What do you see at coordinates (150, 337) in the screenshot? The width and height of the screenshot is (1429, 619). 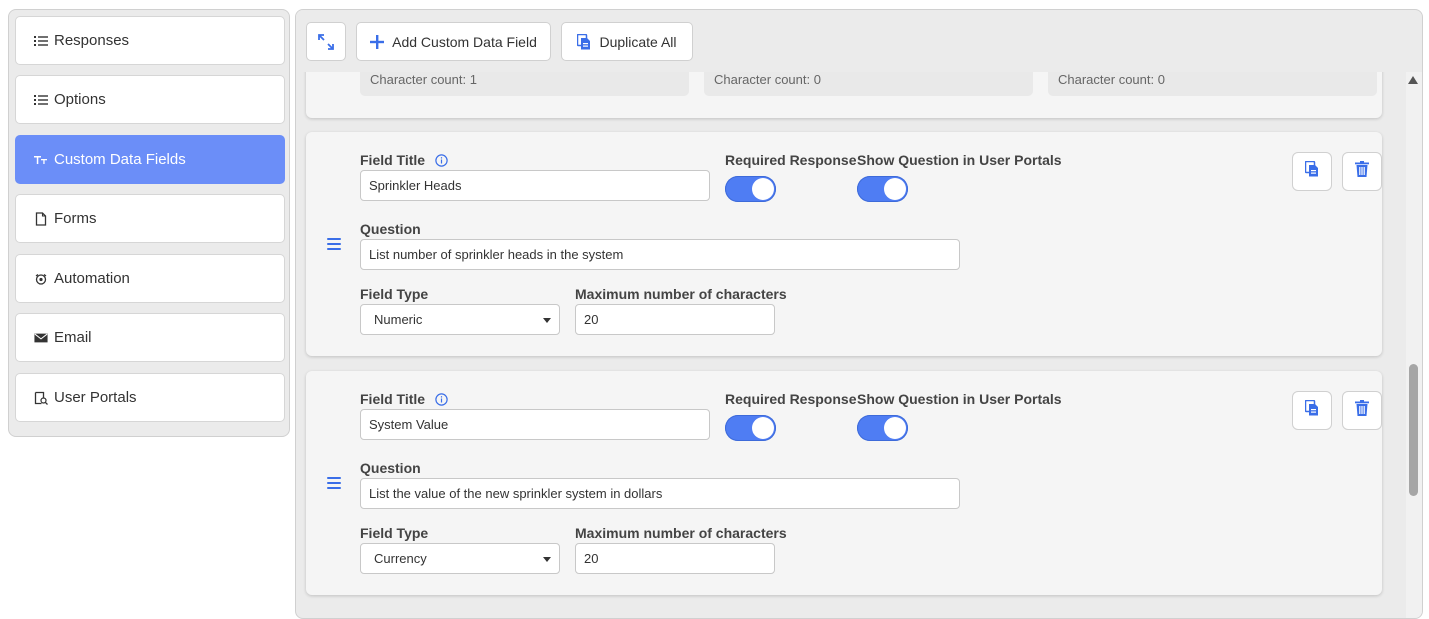 I see `sidebar-item-email: Email` at bounding box center [150, 337].